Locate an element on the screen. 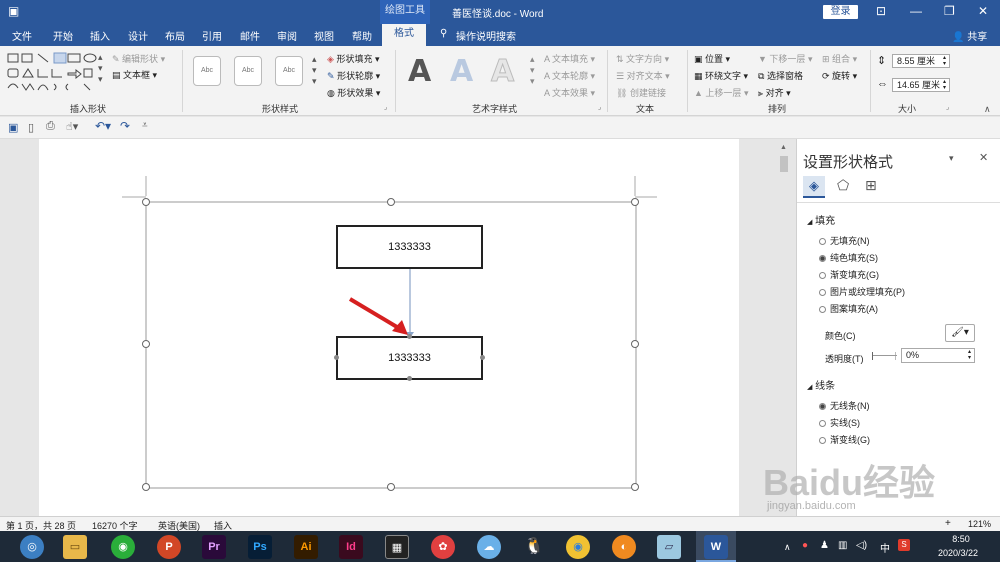 The width and height of the screenshot is (1000, 562). tray-network-icon: ▥ is located at coordinates (842, 545).